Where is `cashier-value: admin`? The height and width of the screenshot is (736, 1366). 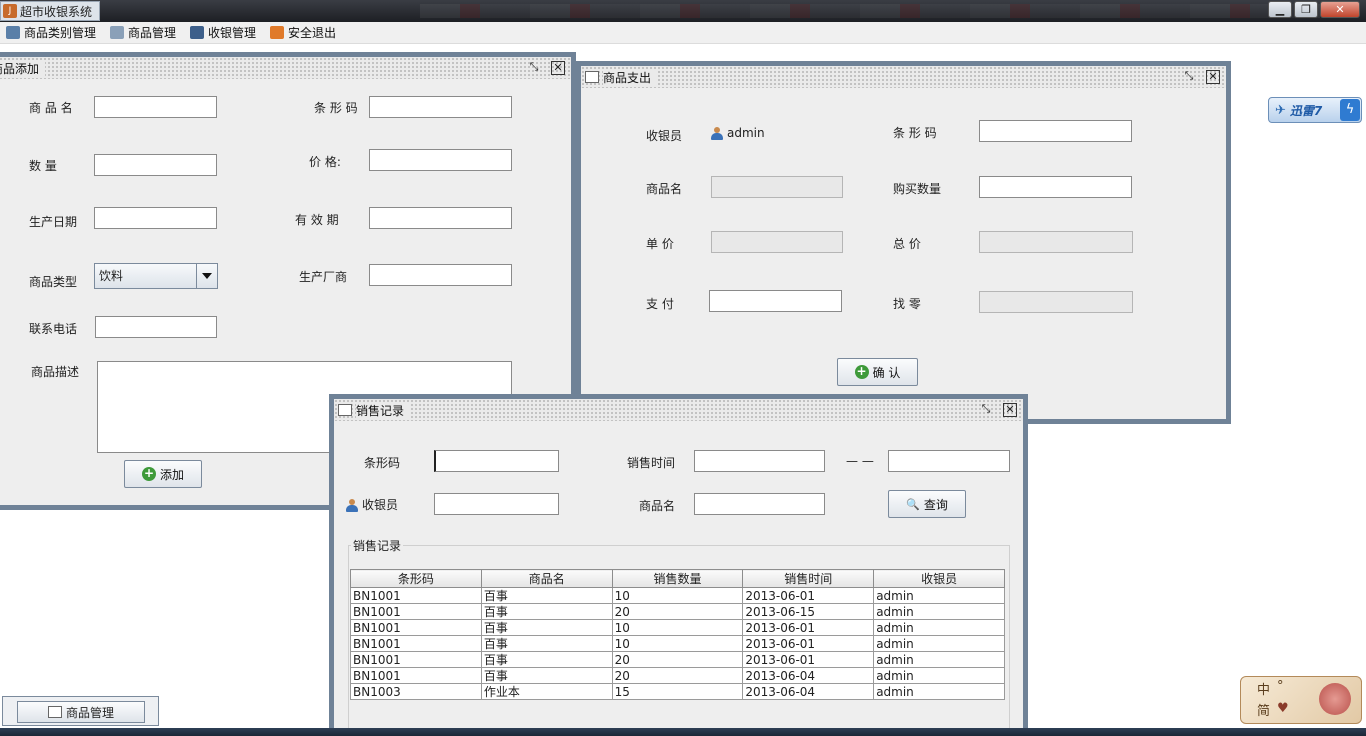
cashier-value: admin is located at coordinates (738, 133).